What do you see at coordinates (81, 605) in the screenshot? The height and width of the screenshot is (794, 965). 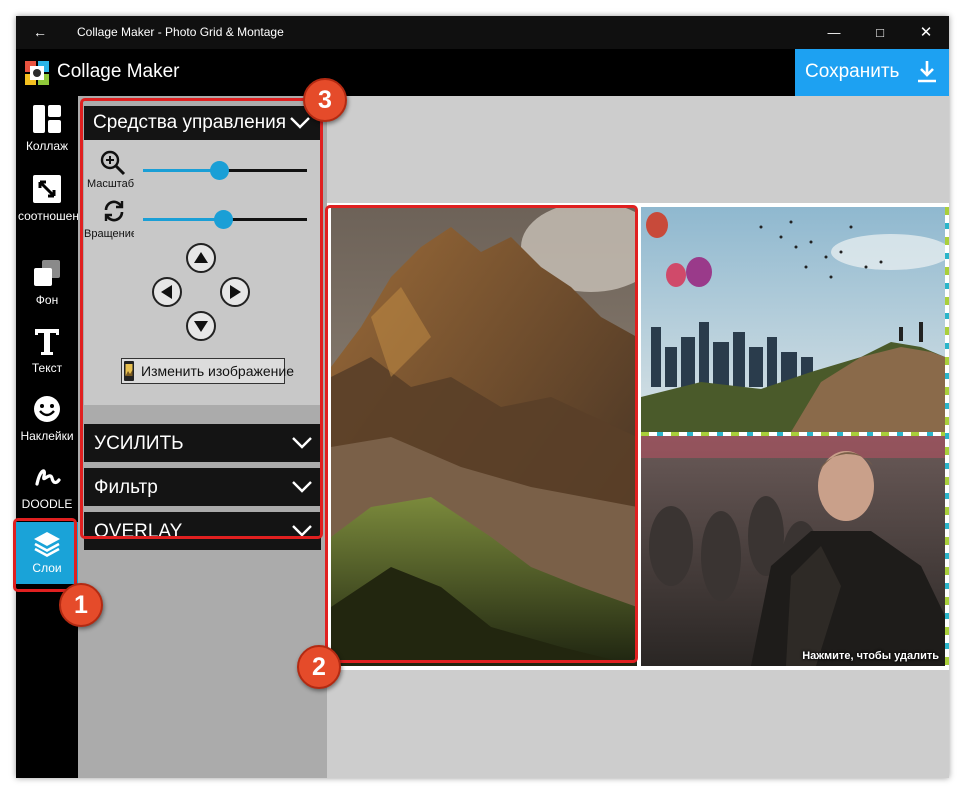 I see `step-badge-1: 1` at bounding box center [81, 605].